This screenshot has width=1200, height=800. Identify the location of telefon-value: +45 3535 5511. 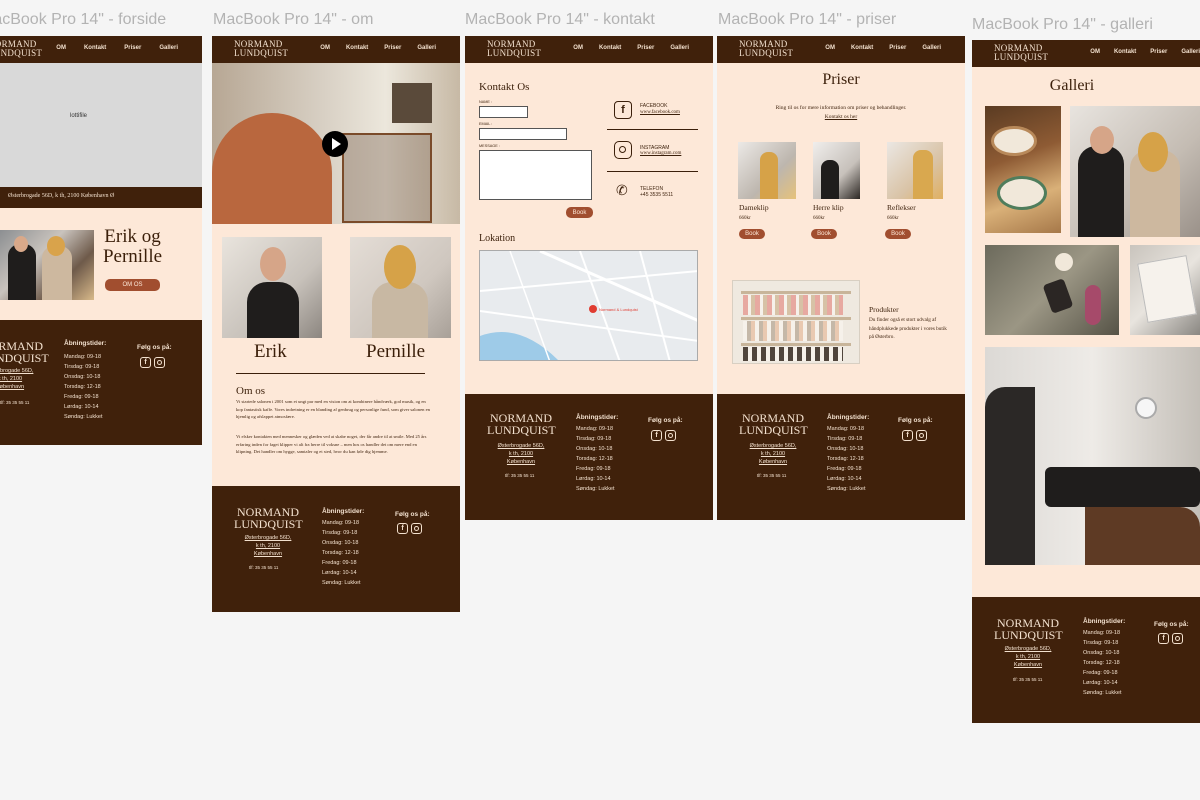
(657, 195).